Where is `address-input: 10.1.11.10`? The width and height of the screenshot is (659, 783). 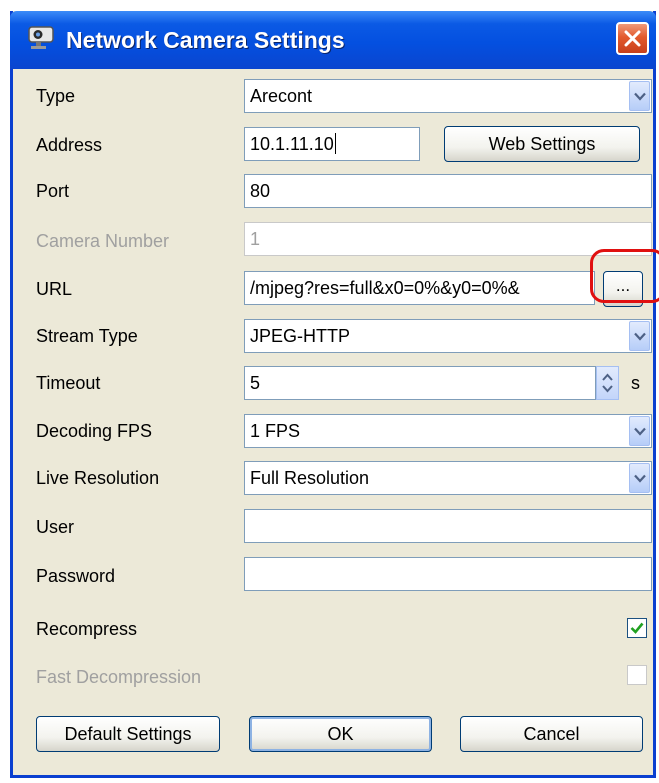 address-input: 10.1.11.10 is located at coordinates (332, 144).